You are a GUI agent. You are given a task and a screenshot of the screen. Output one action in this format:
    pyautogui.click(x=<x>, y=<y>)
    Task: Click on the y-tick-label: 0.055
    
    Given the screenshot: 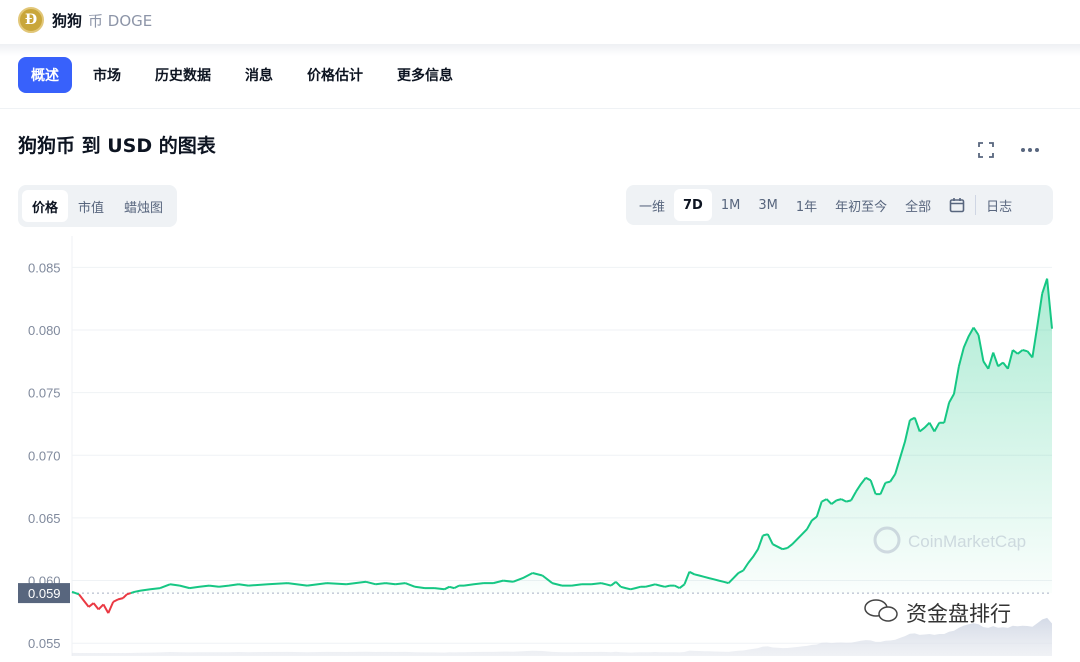 What is the action you would take?
    pyautogui.click(x=44, y=643)
    